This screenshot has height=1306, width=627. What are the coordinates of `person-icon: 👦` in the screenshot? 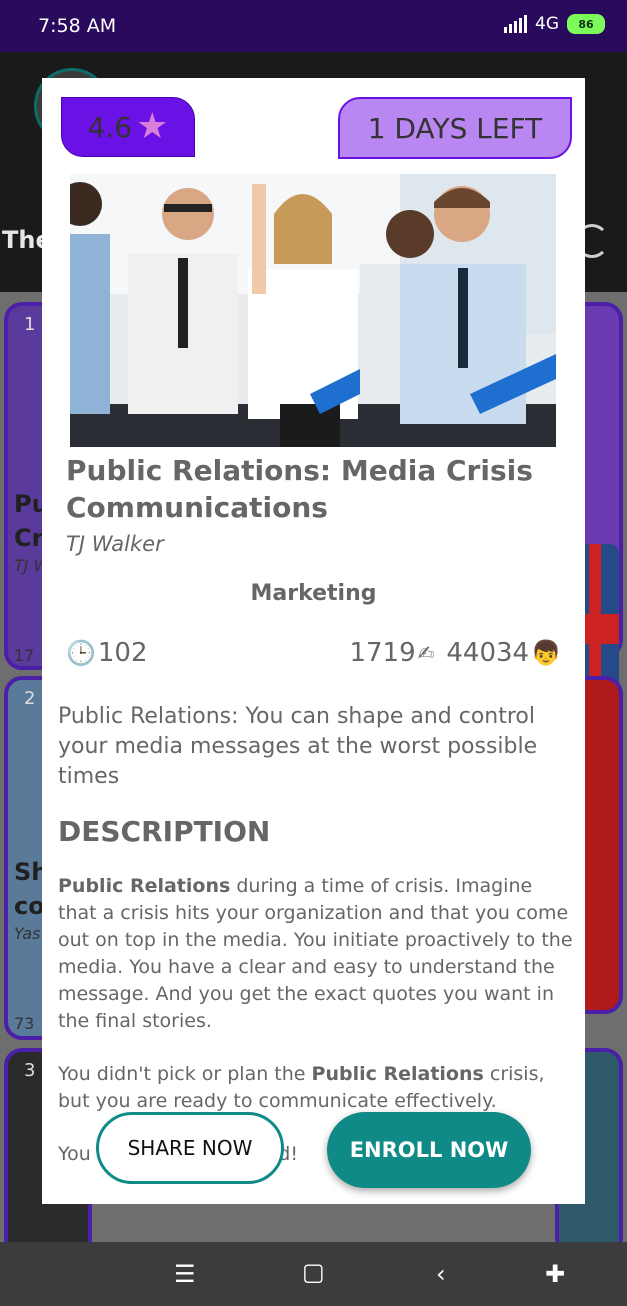 It's located at (546, 653).